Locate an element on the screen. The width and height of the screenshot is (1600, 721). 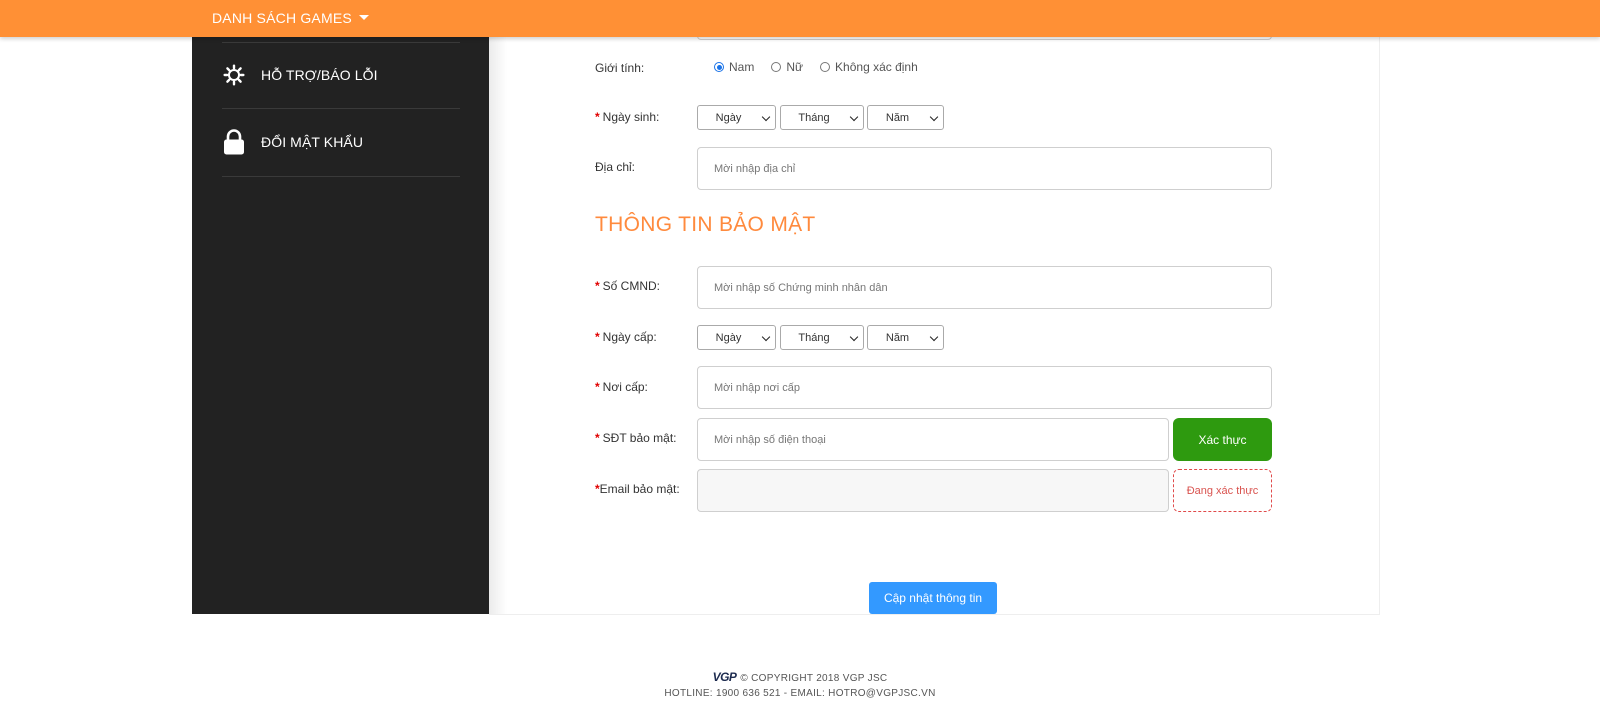
sidebar-item-support: HỖ TRỢ/BÁO LỖI is located at coordinates (341, 75).